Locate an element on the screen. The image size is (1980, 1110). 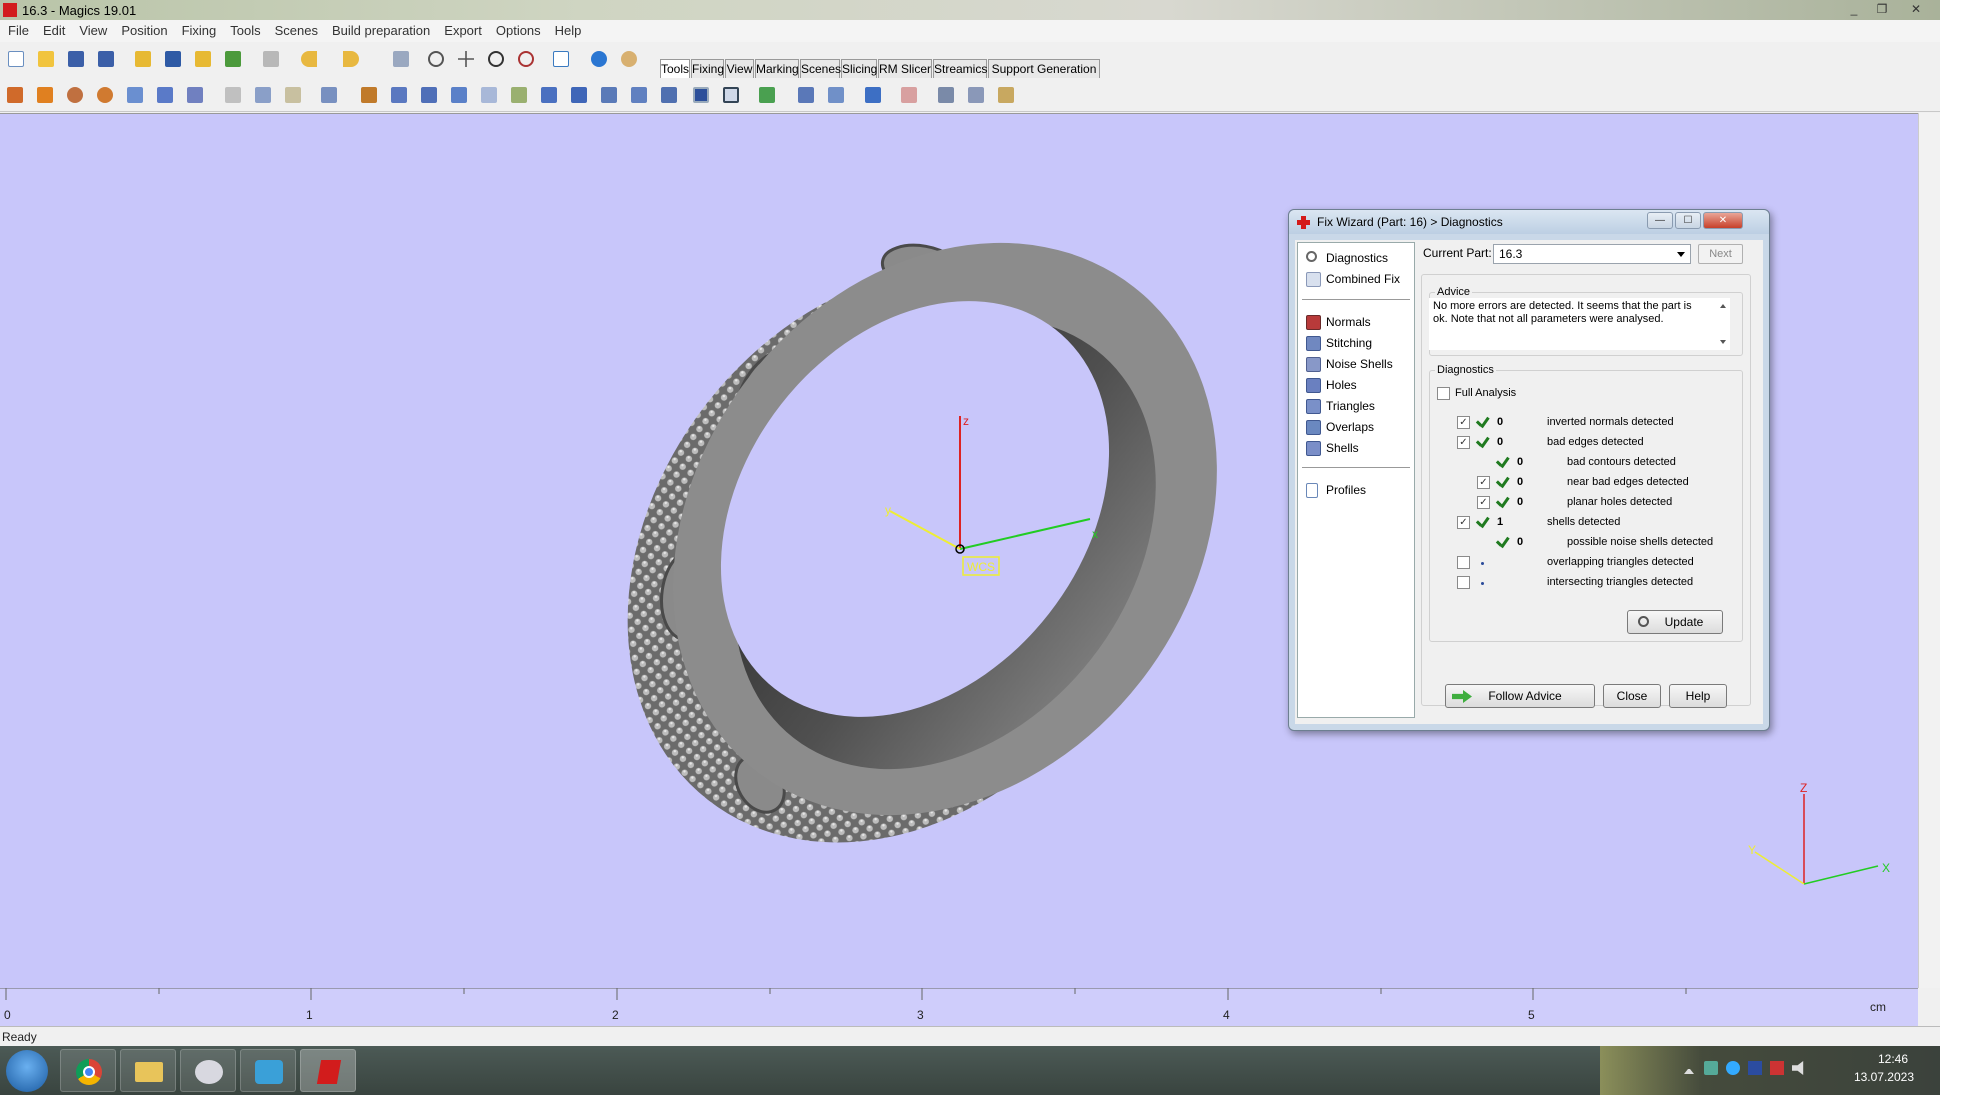
viewport-side-panel is located at coordinates (1929, 550).